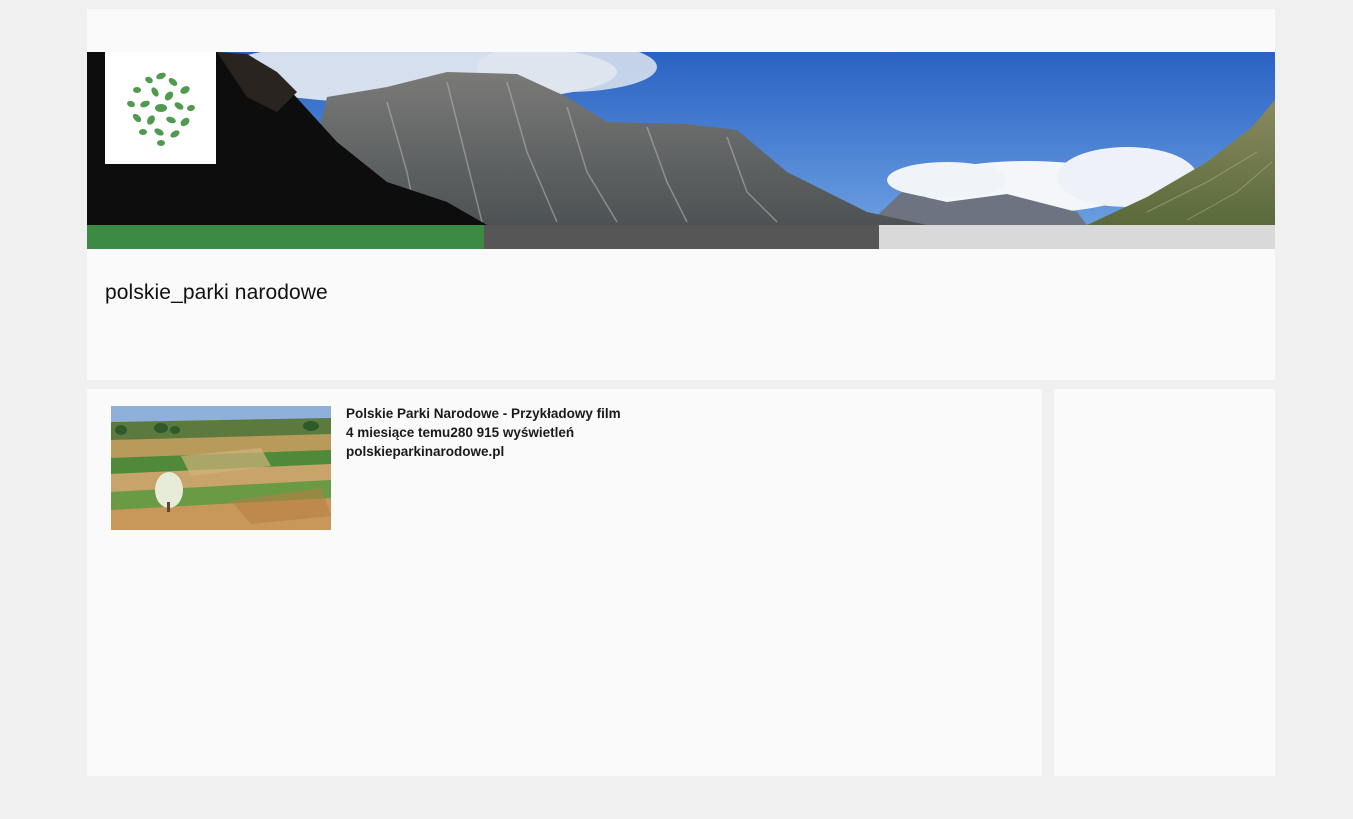 This screenshot has height=819, width=1353. I want to click on channel-logo, so click(160, 108).